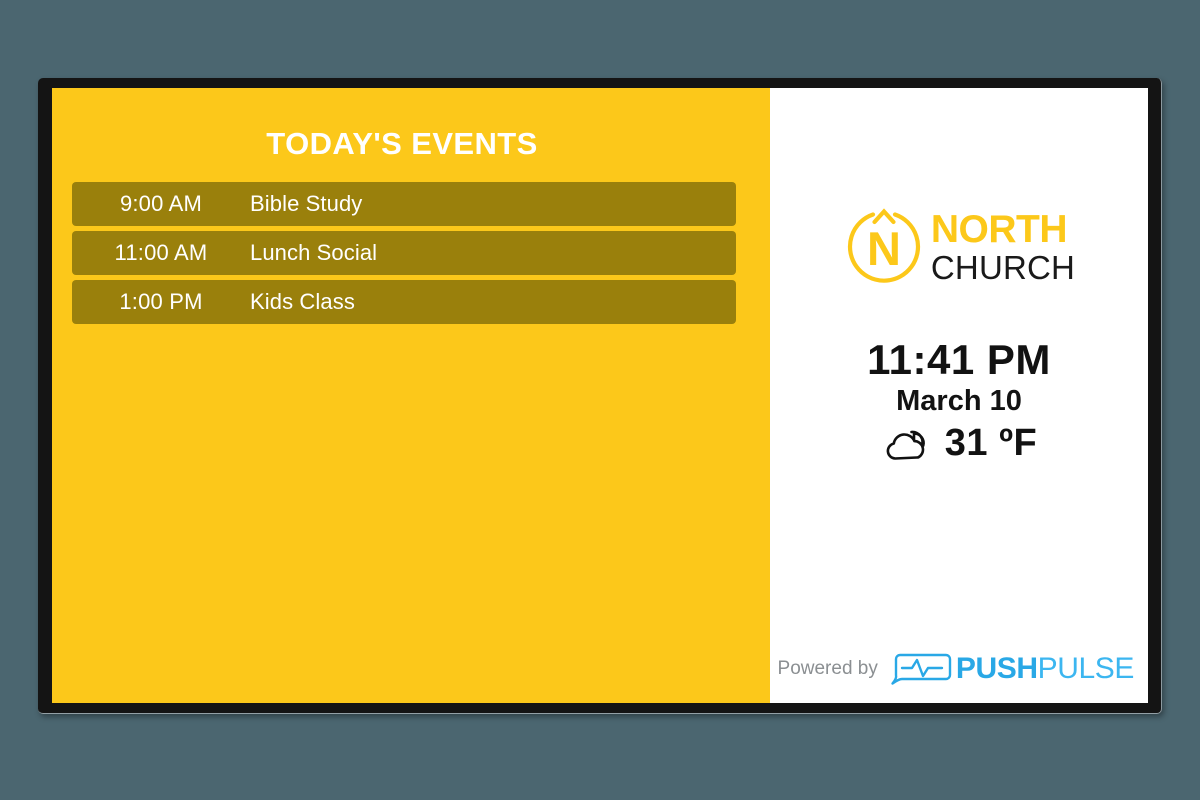  I want to click on event-row: 11:00 AM Lunch Social, so click(404, 253).